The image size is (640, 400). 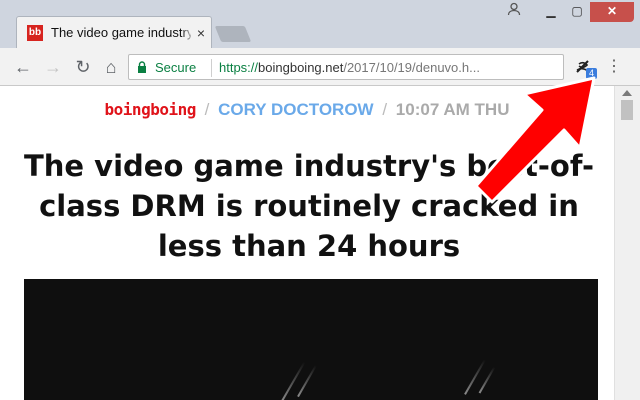 I want to click on lock-icon, so click(x=142, y=67).